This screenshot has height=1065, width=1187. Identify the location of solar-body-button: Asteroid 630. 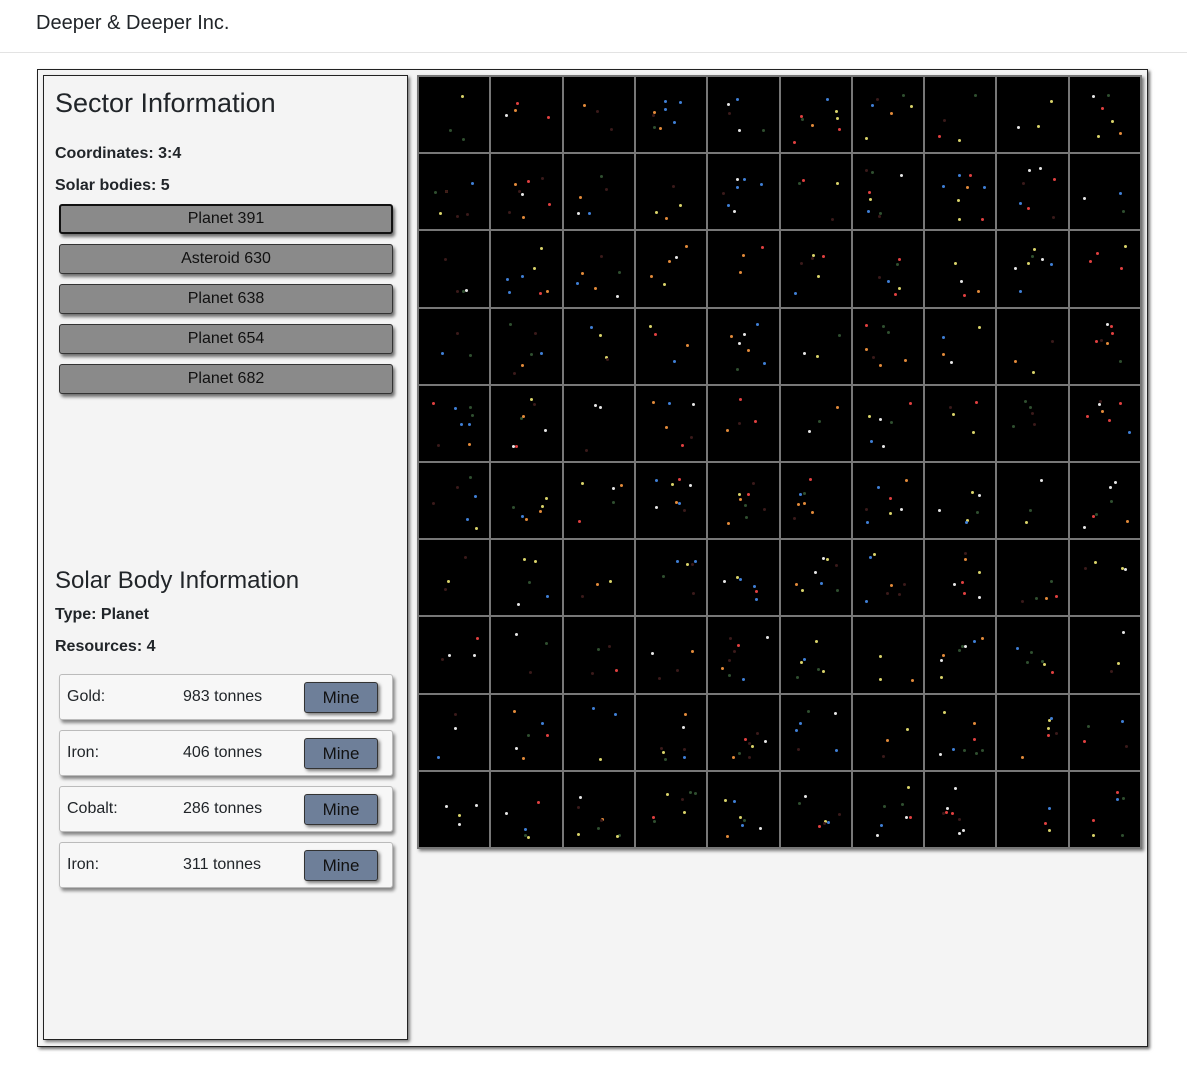
(226, 259).